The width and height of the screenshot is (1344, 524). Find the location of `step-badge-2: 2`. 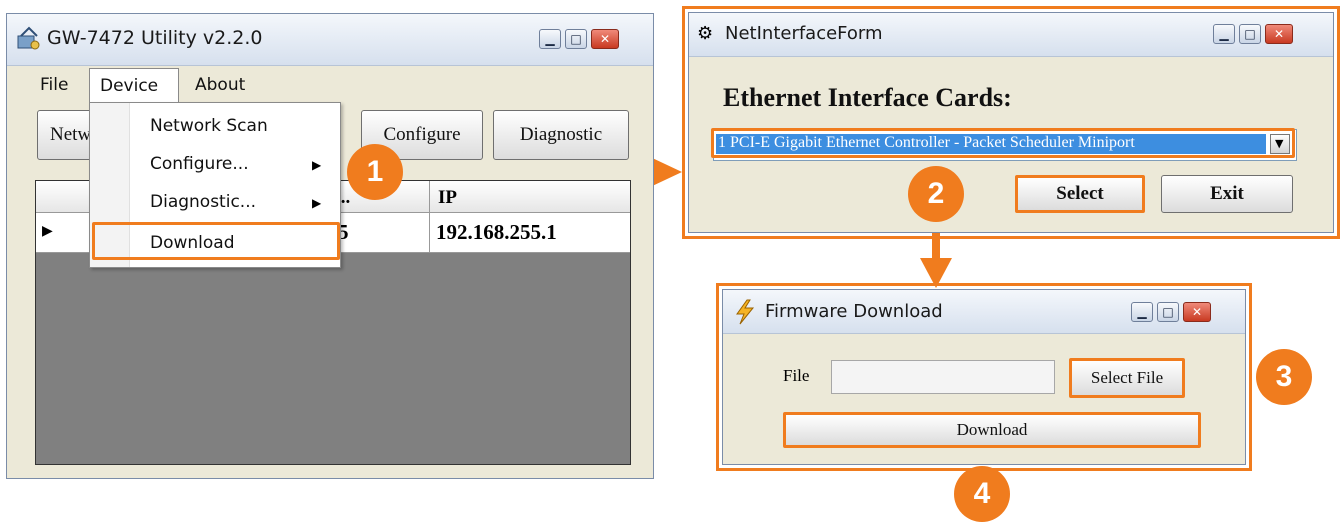

step-badge-2: 2 is located at coordinates (936, 194).